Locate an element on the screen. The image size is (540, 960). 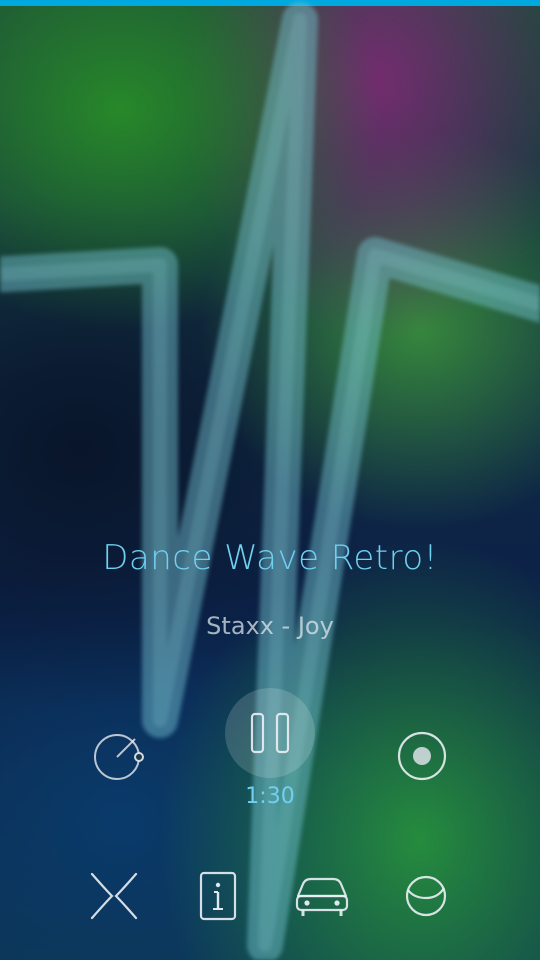
info-button is located at coordinates (218, 896).